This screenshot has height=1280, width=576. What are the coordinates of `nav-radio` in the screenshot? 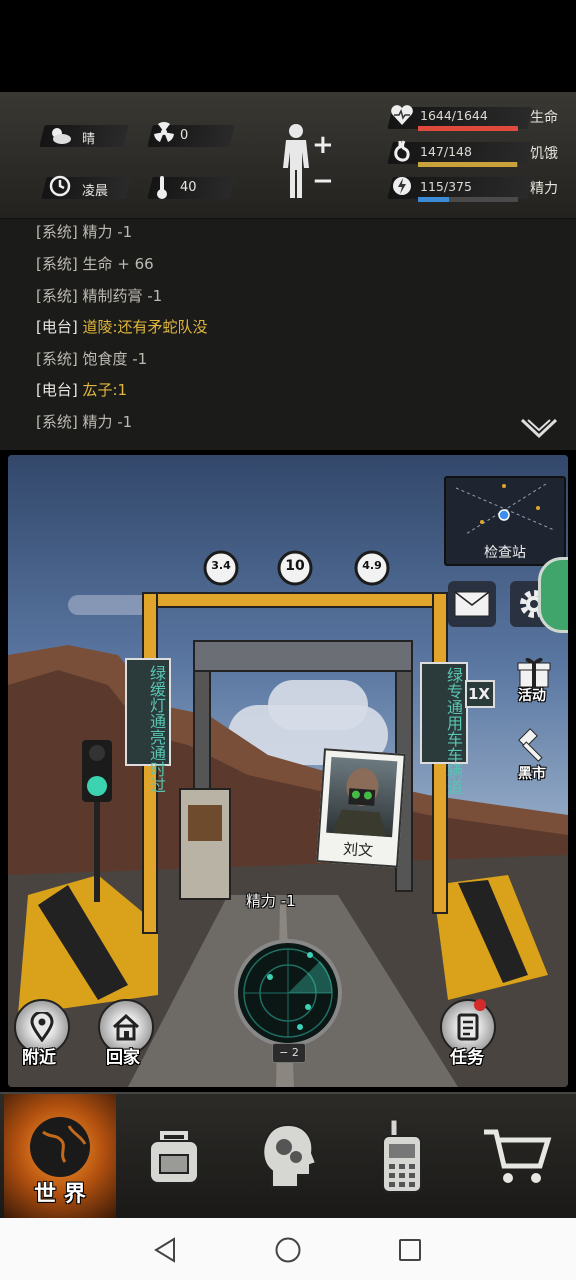 It's located at (402, 1156).